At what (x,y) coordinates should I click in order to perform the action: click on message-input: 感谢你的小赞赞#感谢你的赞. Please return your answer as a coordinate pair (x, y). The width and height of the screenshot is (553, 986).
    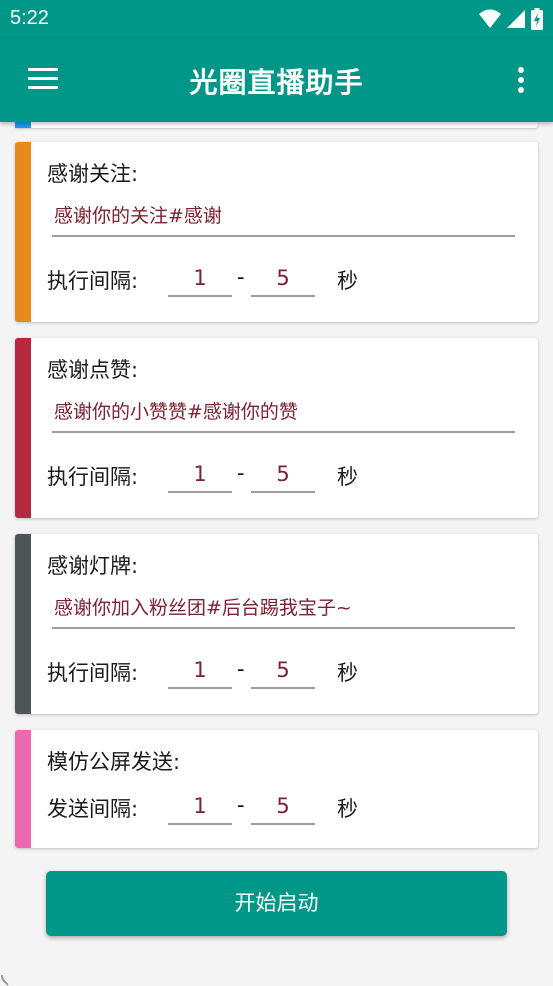
    Looking at the image, I should click on (283, 414).